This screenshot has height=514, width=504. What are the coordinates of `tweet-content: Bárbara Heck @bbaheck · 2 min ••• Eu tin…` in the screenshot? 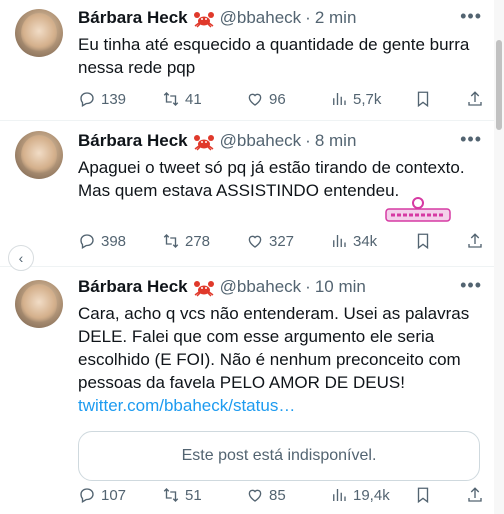 It's located at (284, 43).